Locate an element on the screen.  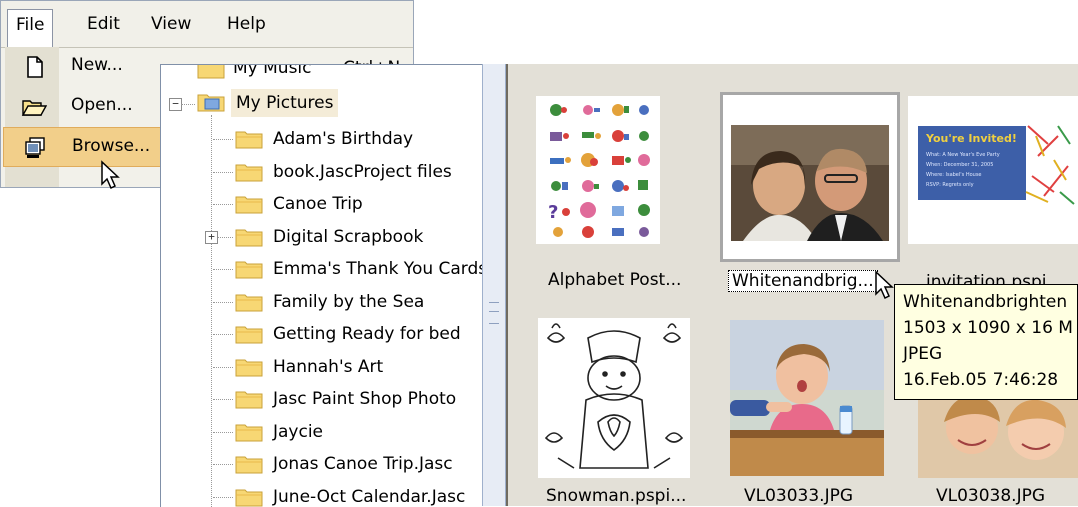
invitation-title: You're Invited! is located at coordinates (971, 138).